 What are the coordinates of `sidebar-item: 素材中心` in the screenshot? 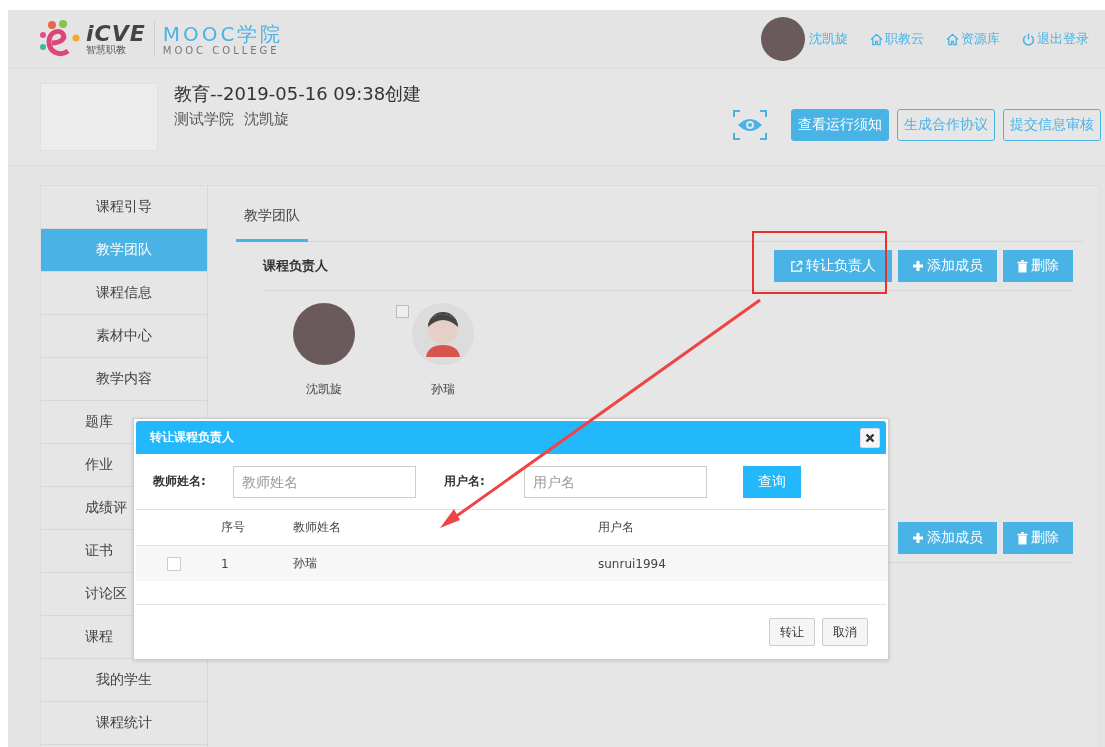 It's located at (124, 336).